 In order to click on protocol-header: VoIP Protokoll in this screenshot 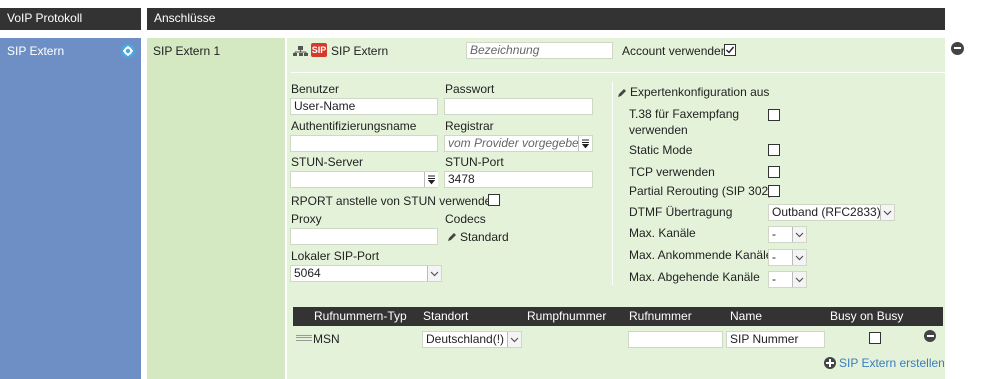, I will do `click(70, 19)`.